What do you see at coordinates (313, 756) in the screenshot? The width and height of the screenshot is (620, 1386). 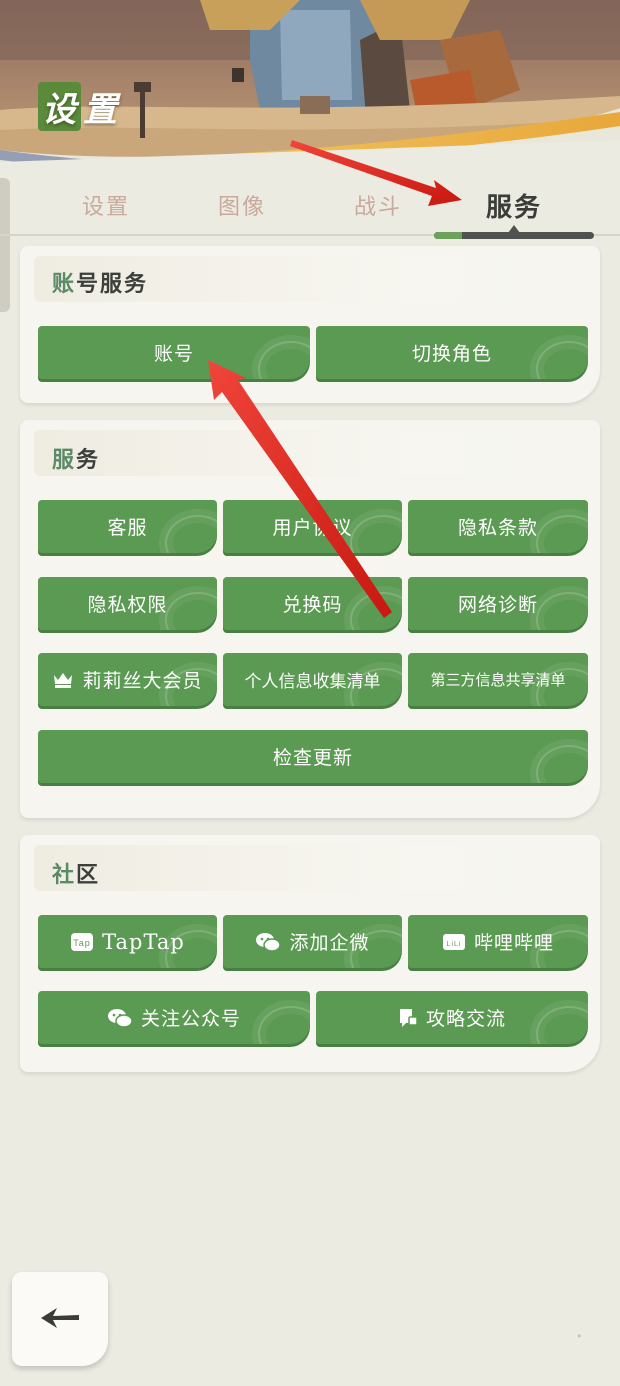 I see `check-update-button: 检查更新` at bounding box center [313, 756].